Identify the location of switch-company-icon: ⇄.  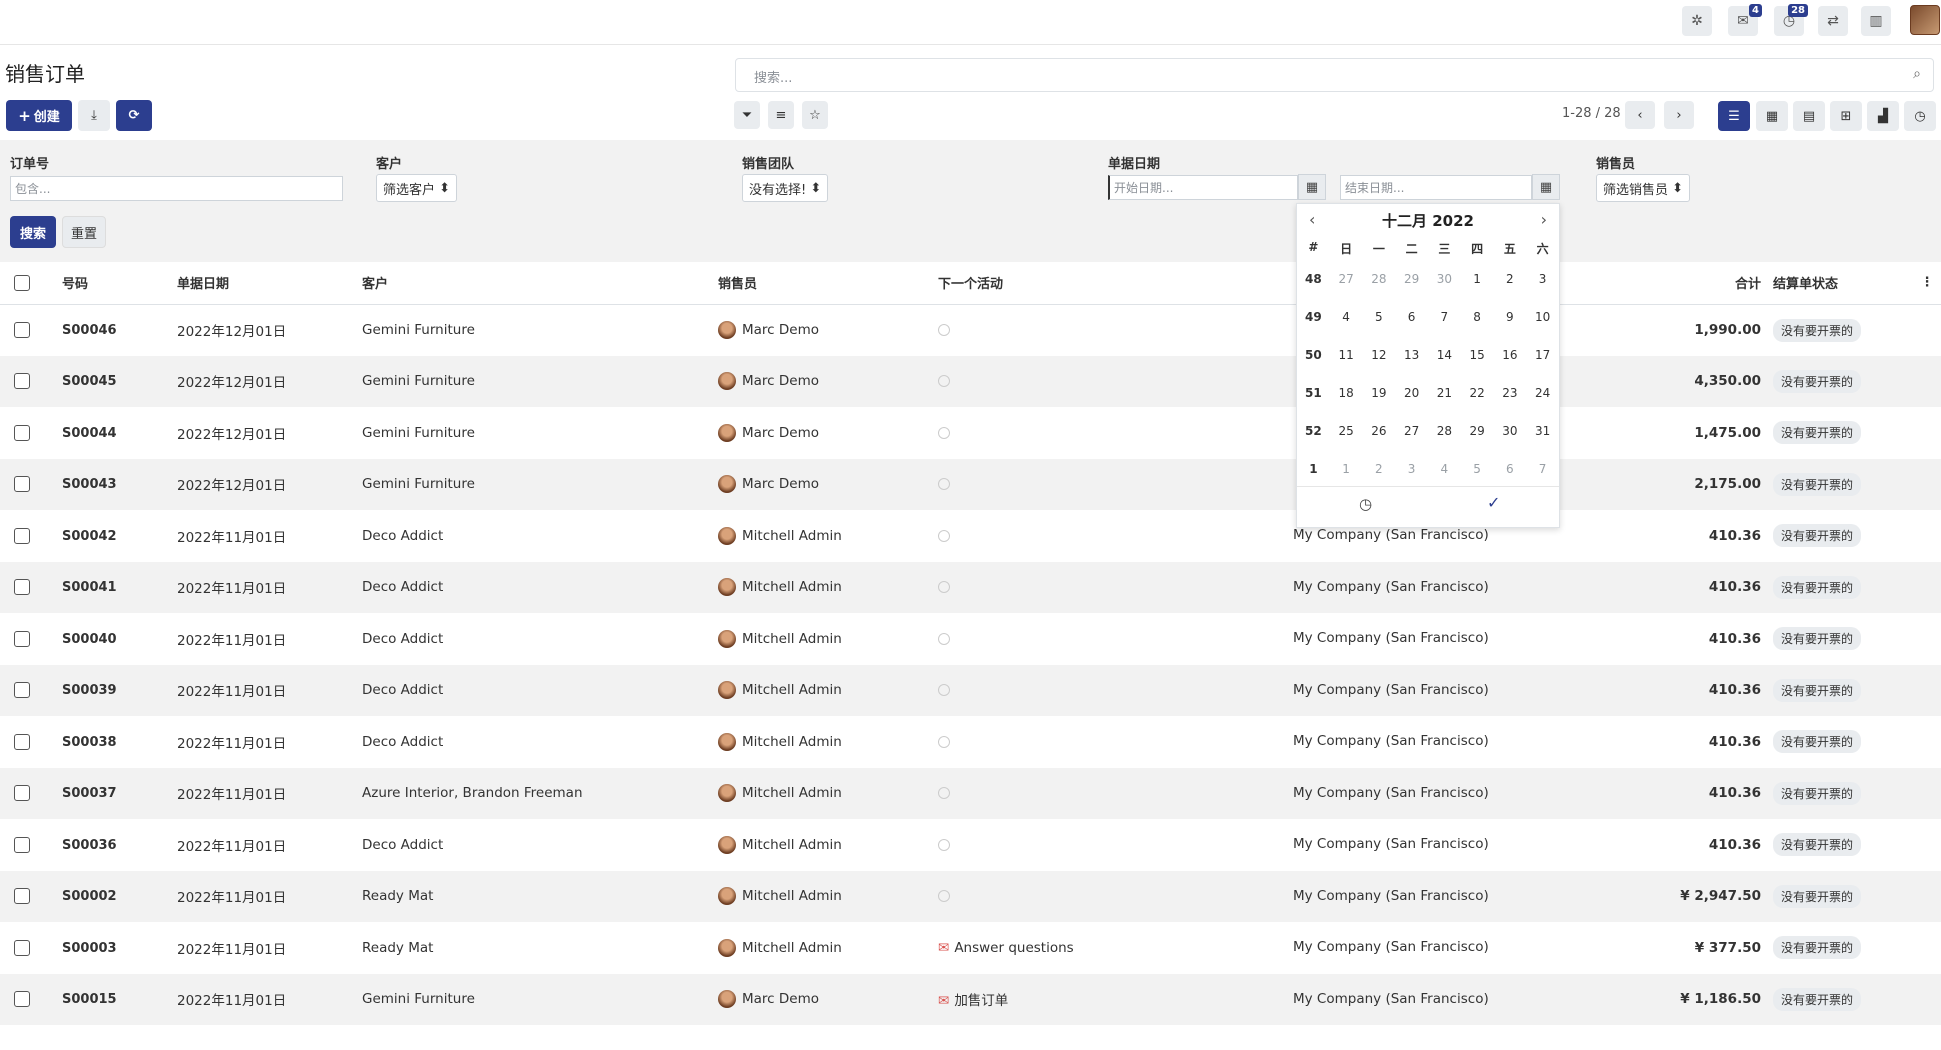
(1833, 21).